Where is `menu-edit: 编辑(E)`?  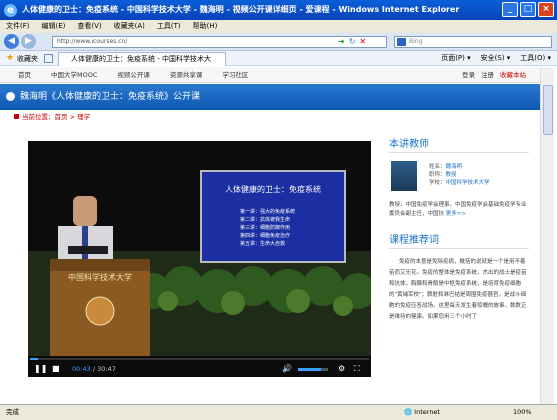 menu-edit: 编辑(E) is located at coordinates (54, 26).